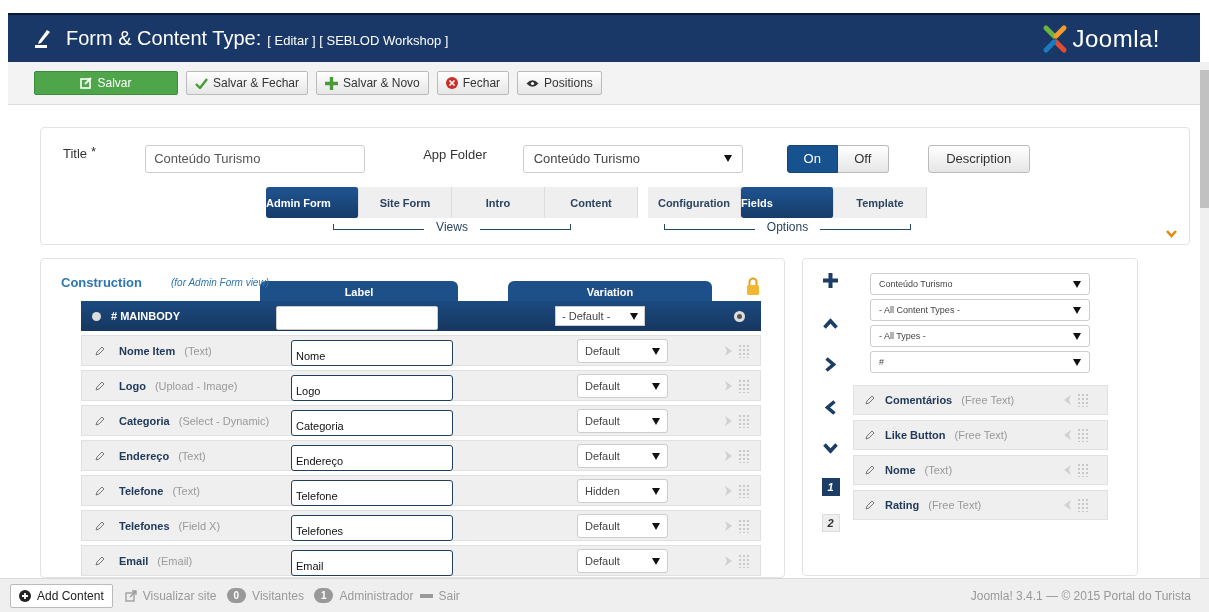  Describe the element at coordinates (255, 158) in the screenshot. I see `title-field: Conteúdo Turismo` at that location.